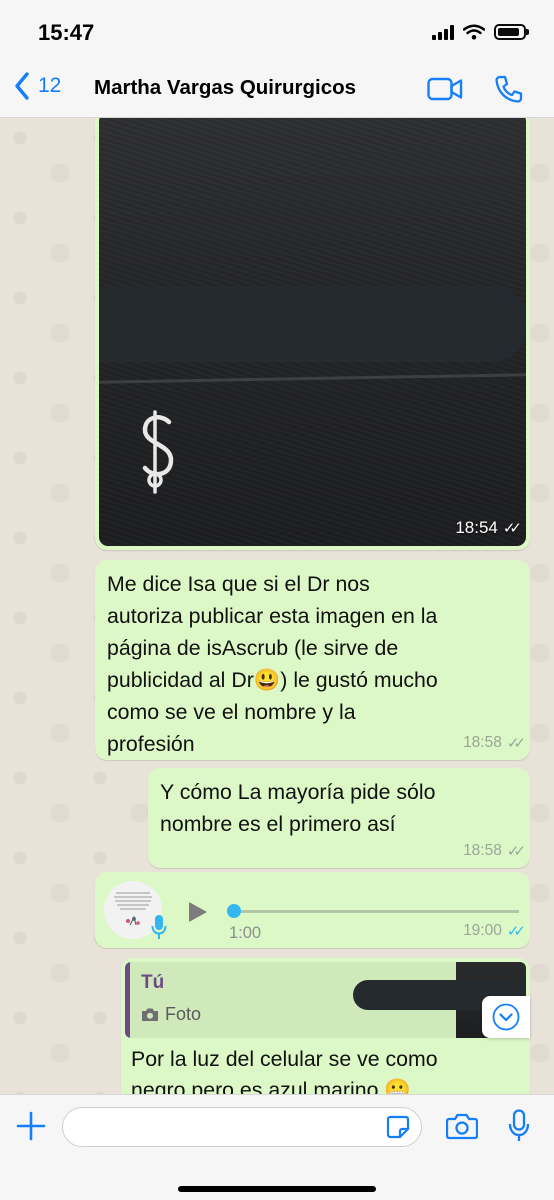 The width and height of the screenshot is (554, 1200). What do you see at coordinates (22, 86) in the screenshot?
I see `chevron-left-icon` at bounding box center [22, 86].